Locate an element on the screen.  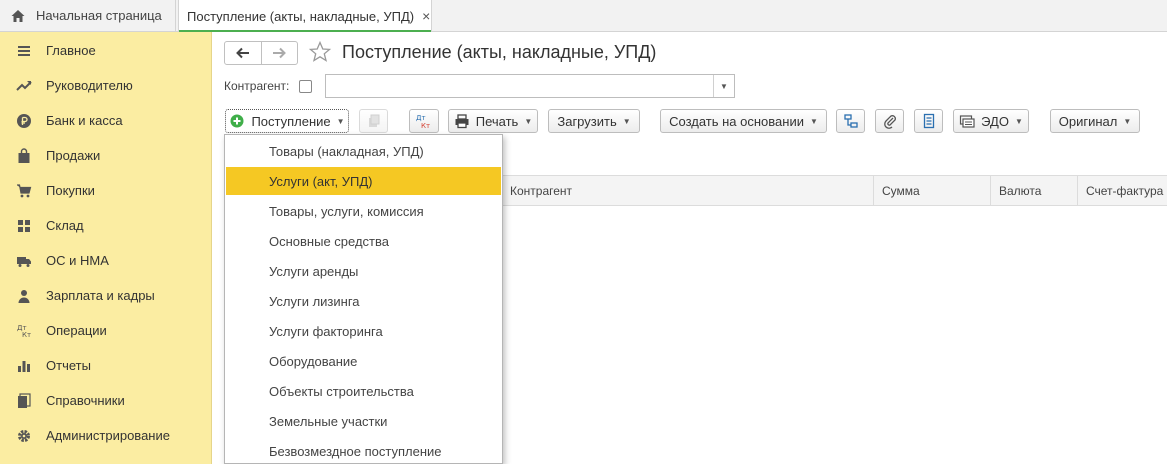
edo-button: ЭДО ▼ is located at coordinates (991, 121).